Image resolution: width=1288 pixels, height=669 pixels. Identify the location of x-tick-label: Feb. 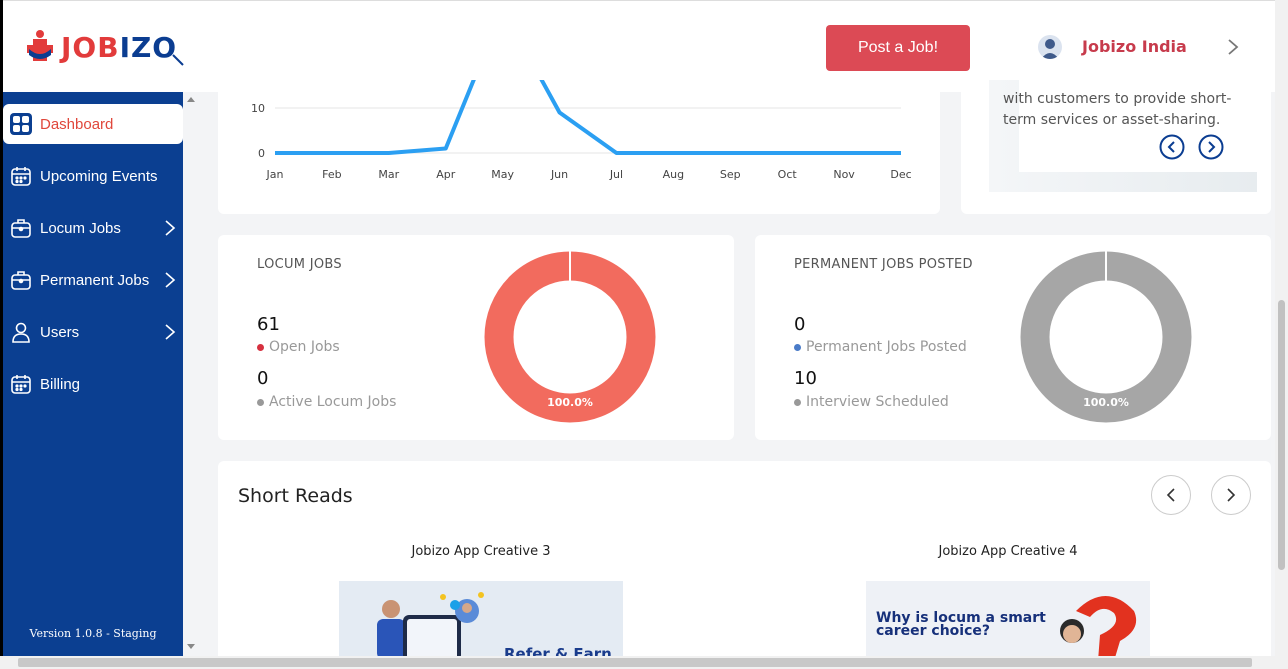
(331, 174).